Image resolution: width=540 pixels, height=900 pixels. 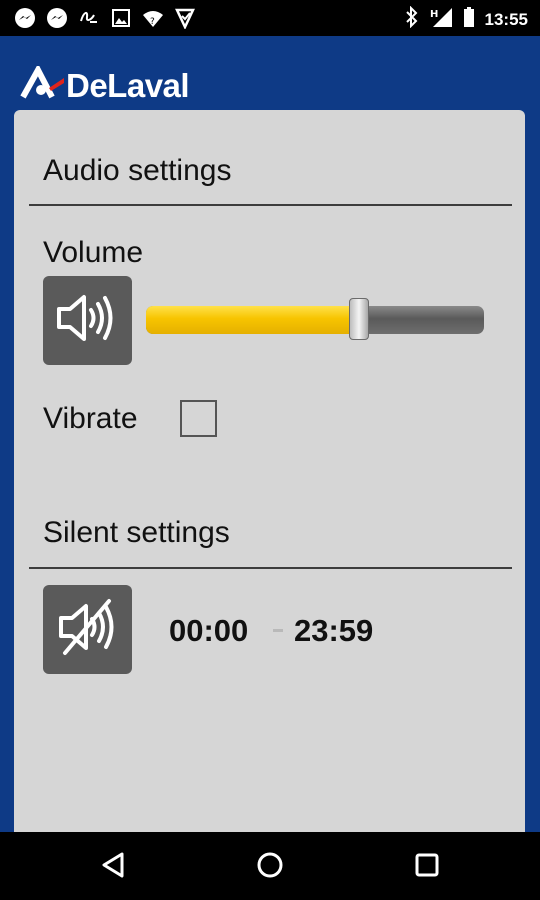 I want to click on brand-logo: DeLaval, so click(x=105, y=84).